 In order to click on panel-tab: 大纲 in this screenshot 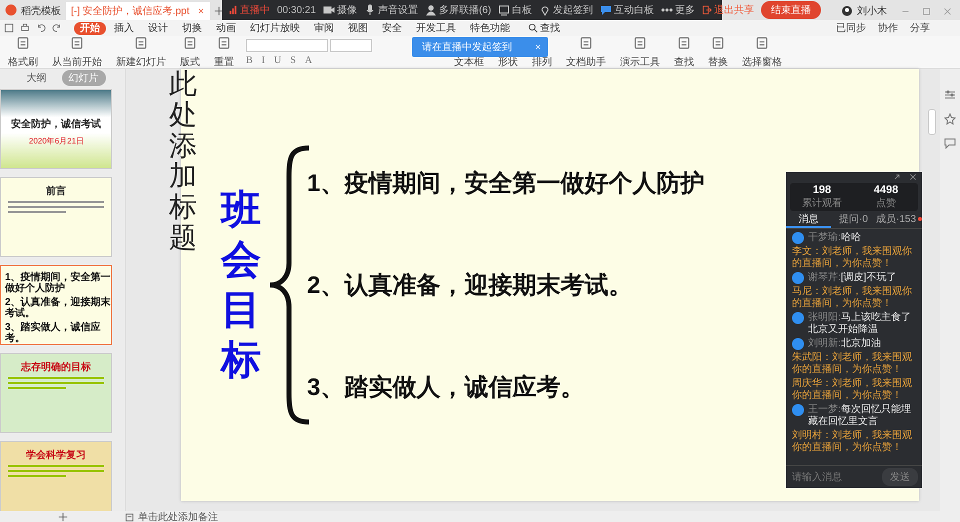, I will do `click(37, 78)`.